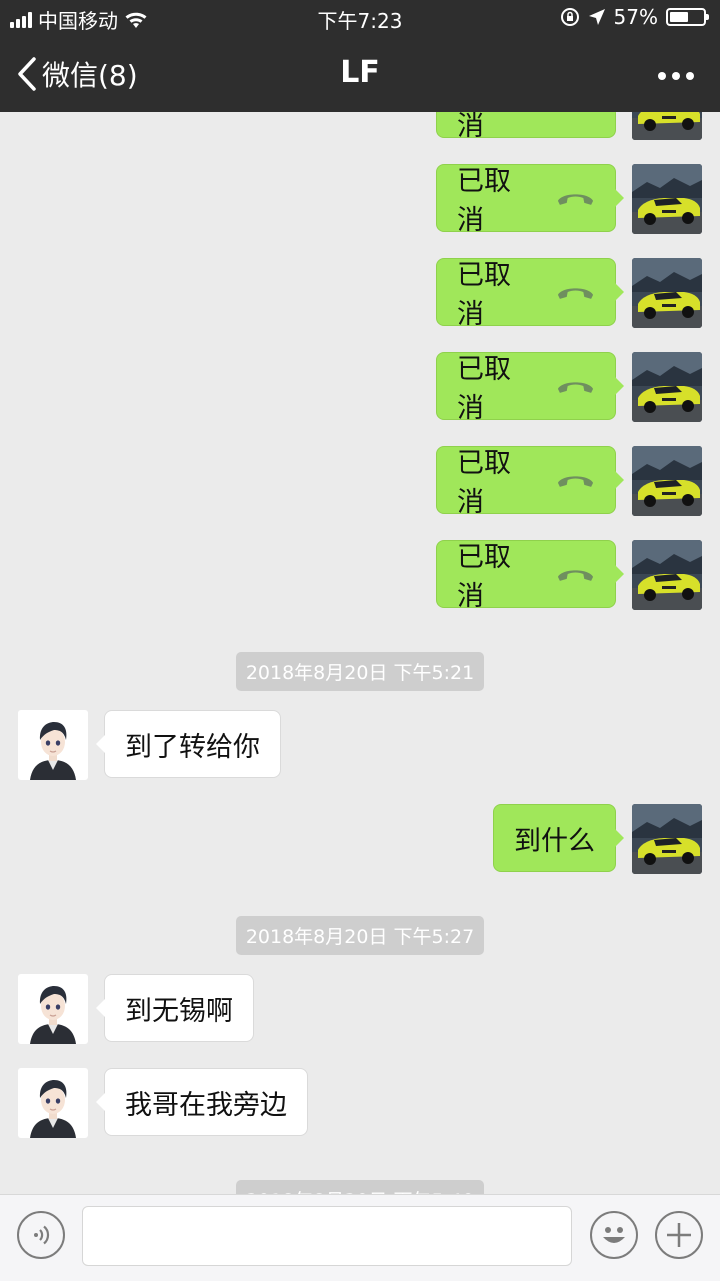  Describe the element at coordinates (206, 1105) in the screenshot. I see `message-text: 我哥在我旁边` at that location.